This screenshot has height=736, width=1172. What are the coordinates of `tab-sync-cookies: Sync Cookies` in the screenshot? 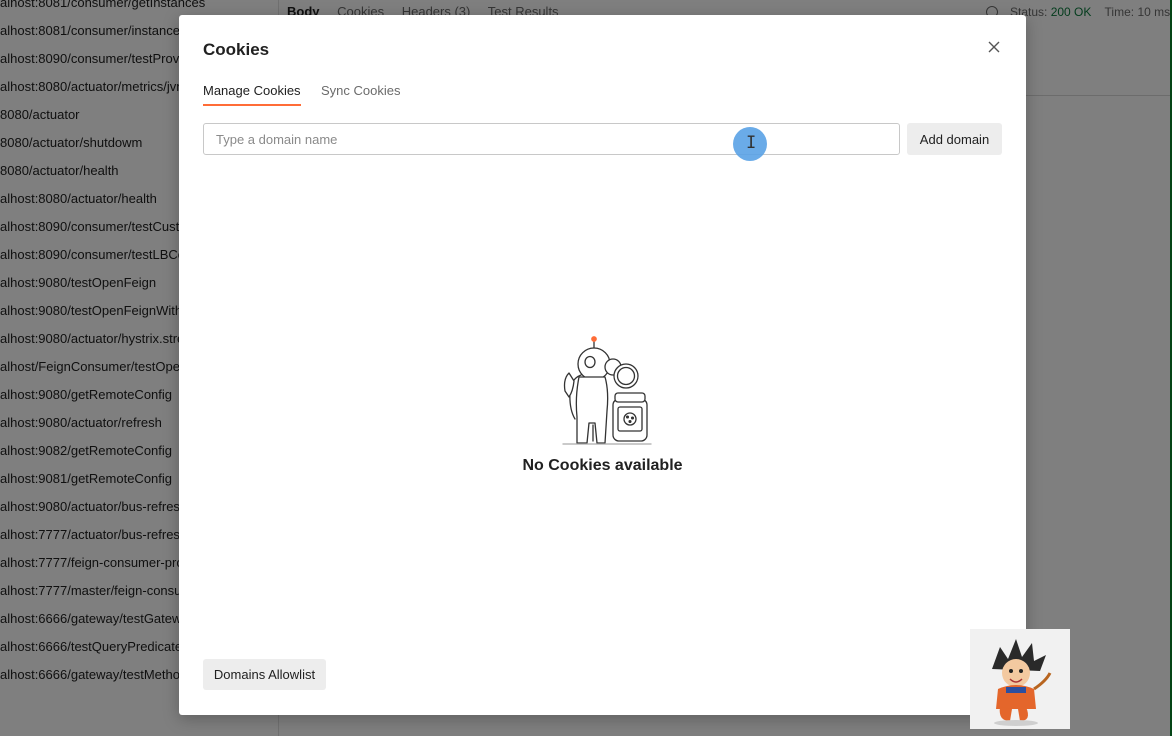 It's located at (360, 90).